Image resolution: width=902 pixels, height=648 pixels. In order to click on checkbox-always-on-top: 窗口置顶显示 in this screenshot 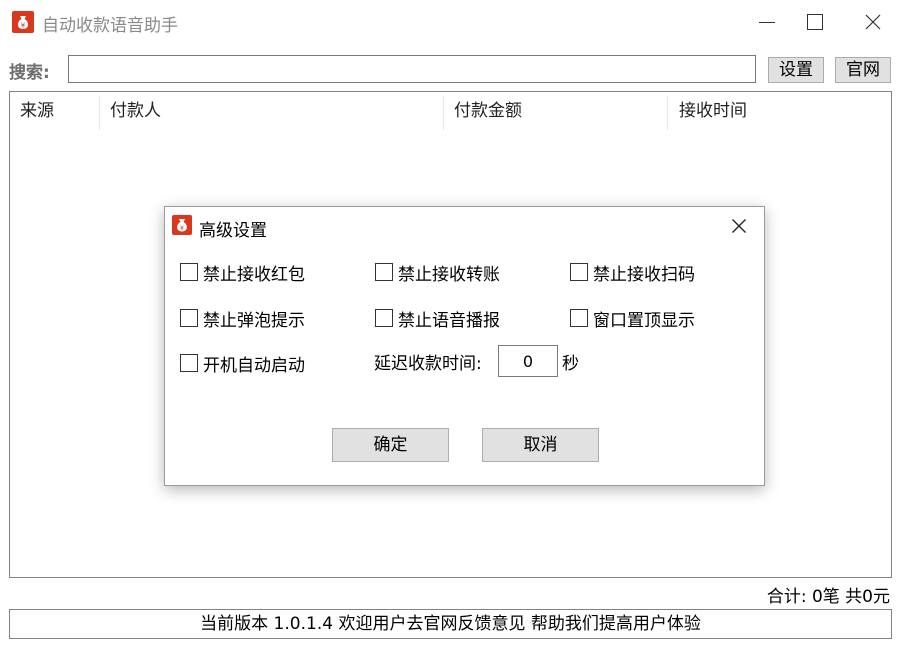, I will do `click(632, 319)`.